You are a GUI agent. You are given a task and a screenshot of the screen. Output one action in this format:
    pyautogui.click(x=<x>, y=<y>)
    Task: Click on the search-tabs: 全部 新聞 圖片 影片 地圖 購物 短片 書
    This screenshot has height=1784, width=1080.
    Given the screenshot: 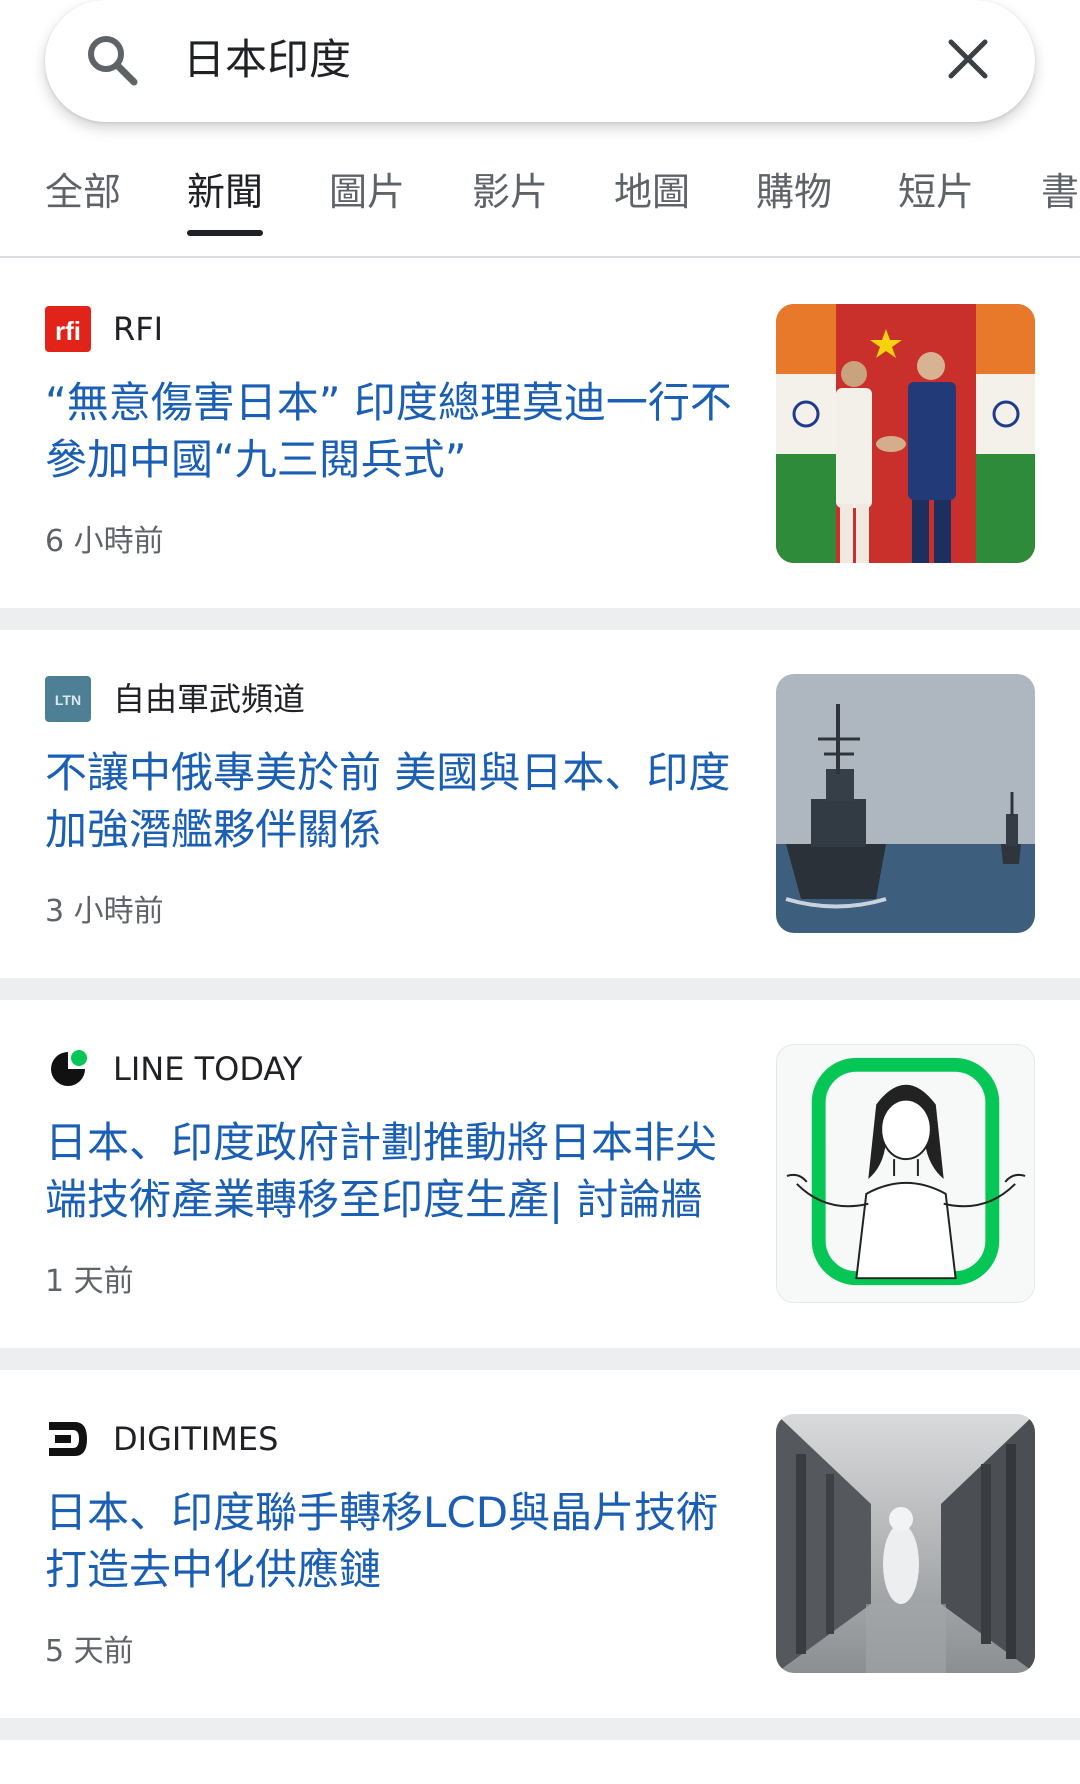 What is the action you would take?
    pyautogui.click(x=540, y=204)
    